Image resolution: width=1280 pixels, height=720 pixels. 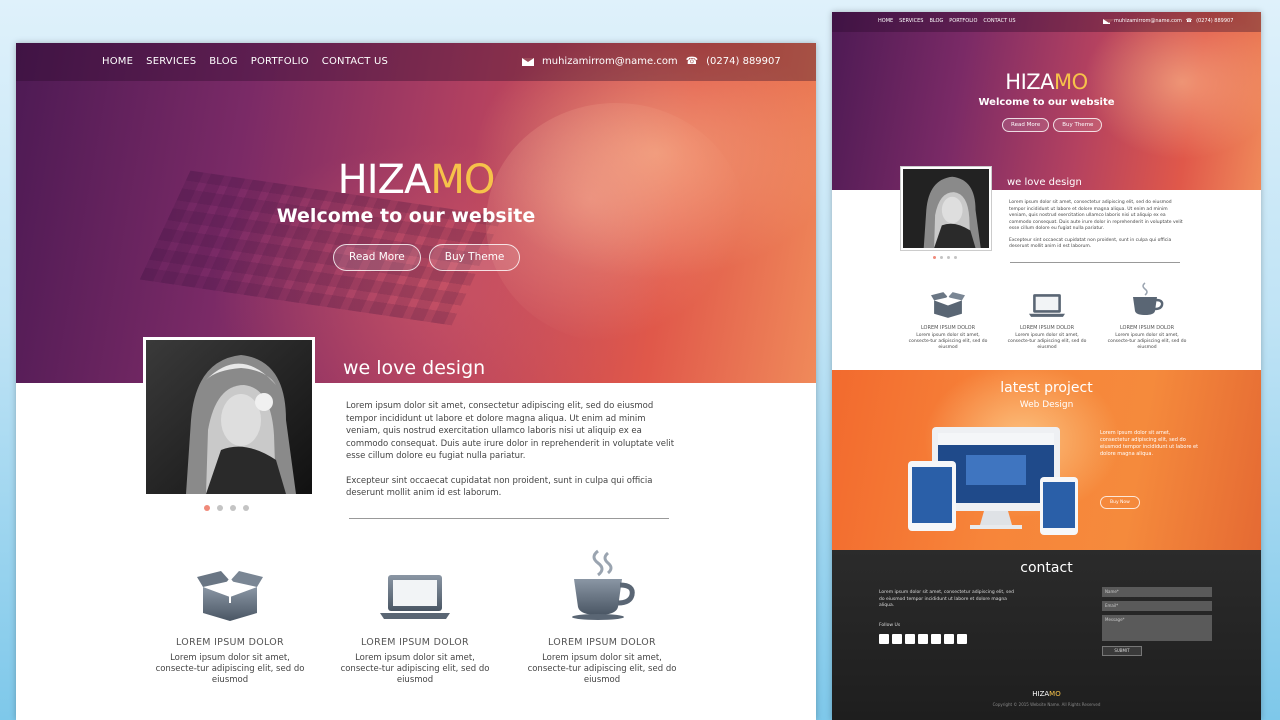 I want to click on message-field: Message*, so click(x=1157, y=628).